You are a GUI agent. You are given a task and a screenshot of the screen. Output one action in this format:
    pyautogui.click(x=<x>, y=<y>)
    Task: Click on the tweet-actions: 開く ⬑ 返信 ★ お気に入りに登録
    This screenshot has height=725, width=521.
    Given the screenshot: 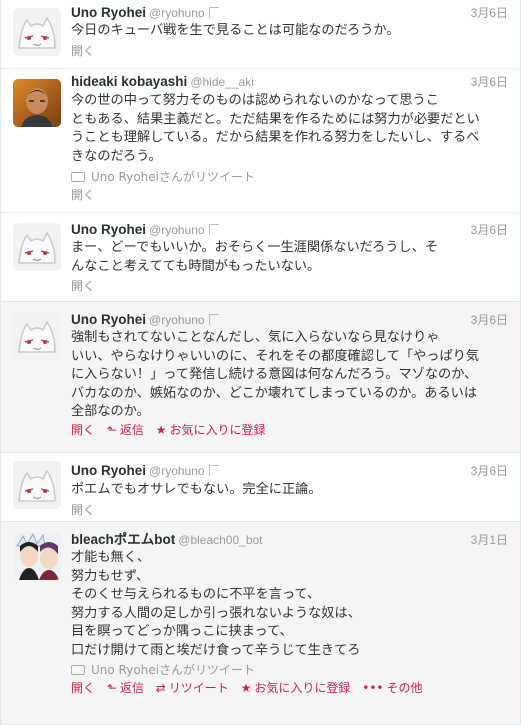 What is the action you would take?
    pyautogui.click(x=172, y=430)
    